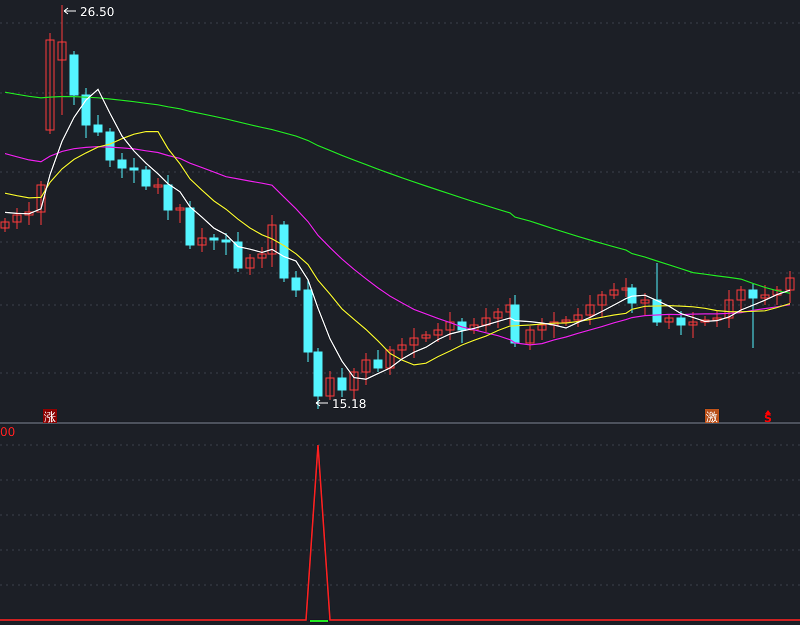 The image size is (800, 625). I want to click on axis-label: 00, so click(8, 432).